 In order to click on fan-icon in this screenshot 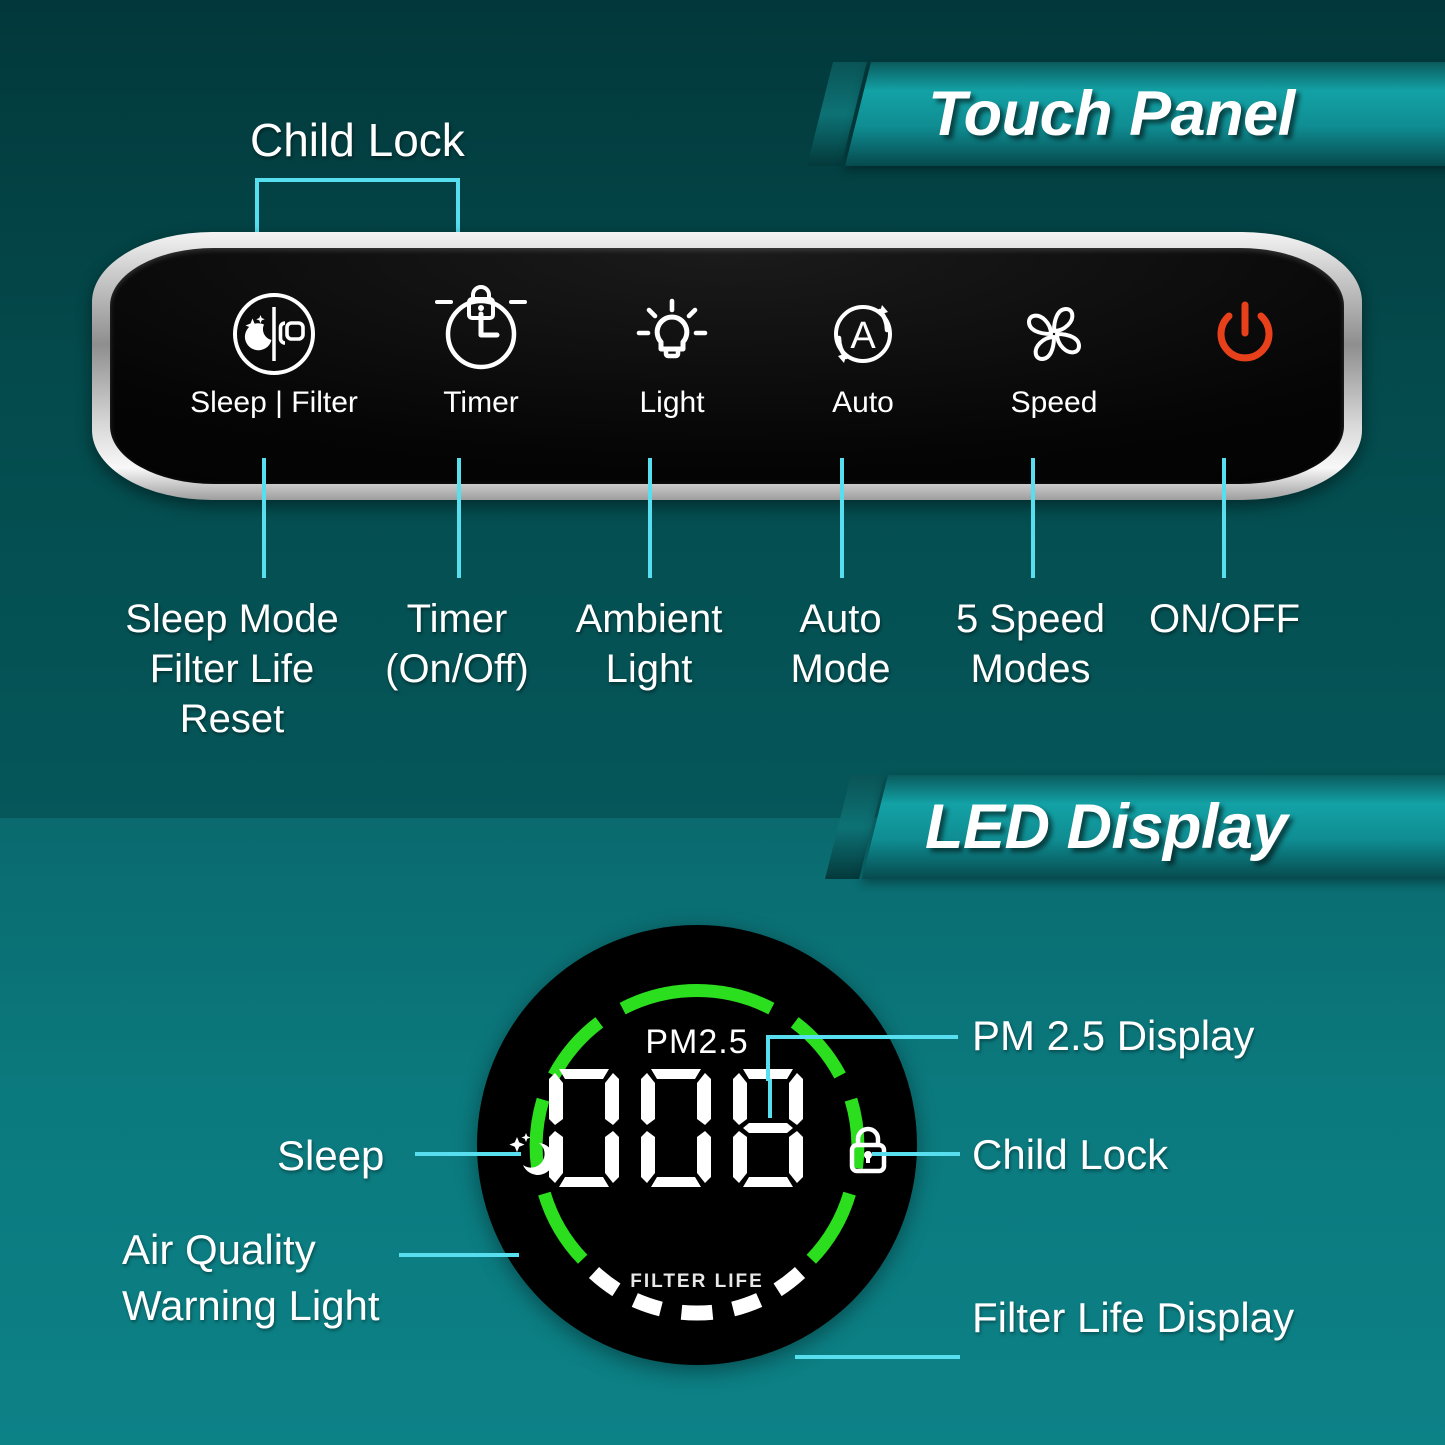, I will do `click(1054, 334)`.